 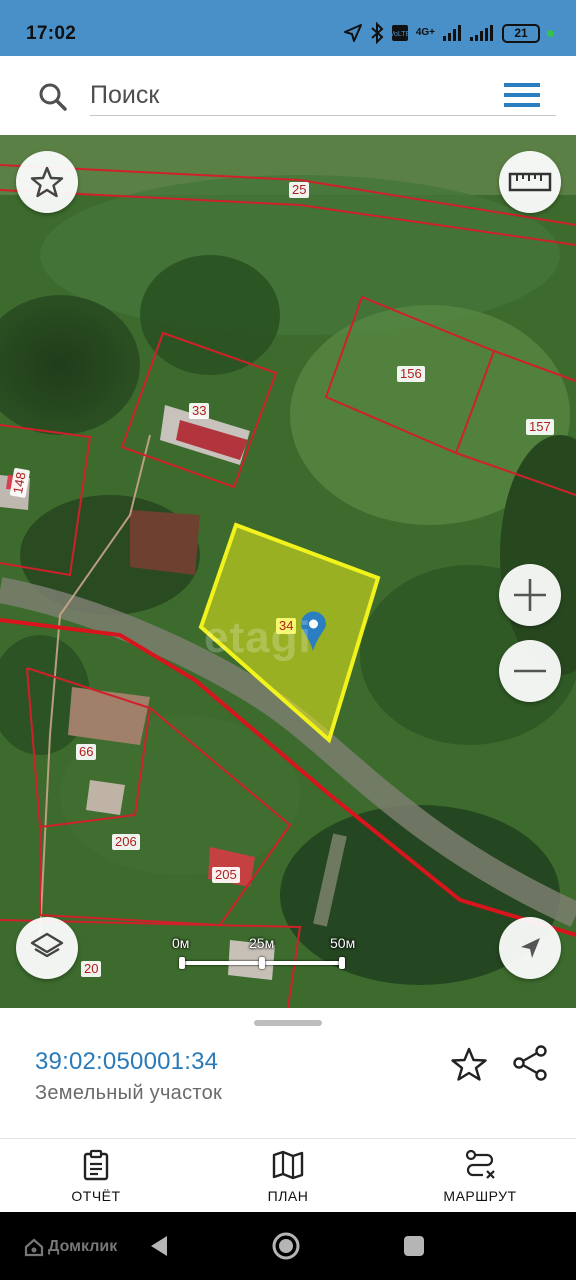 I want to click on search-bar, so click(x=288, y=95).